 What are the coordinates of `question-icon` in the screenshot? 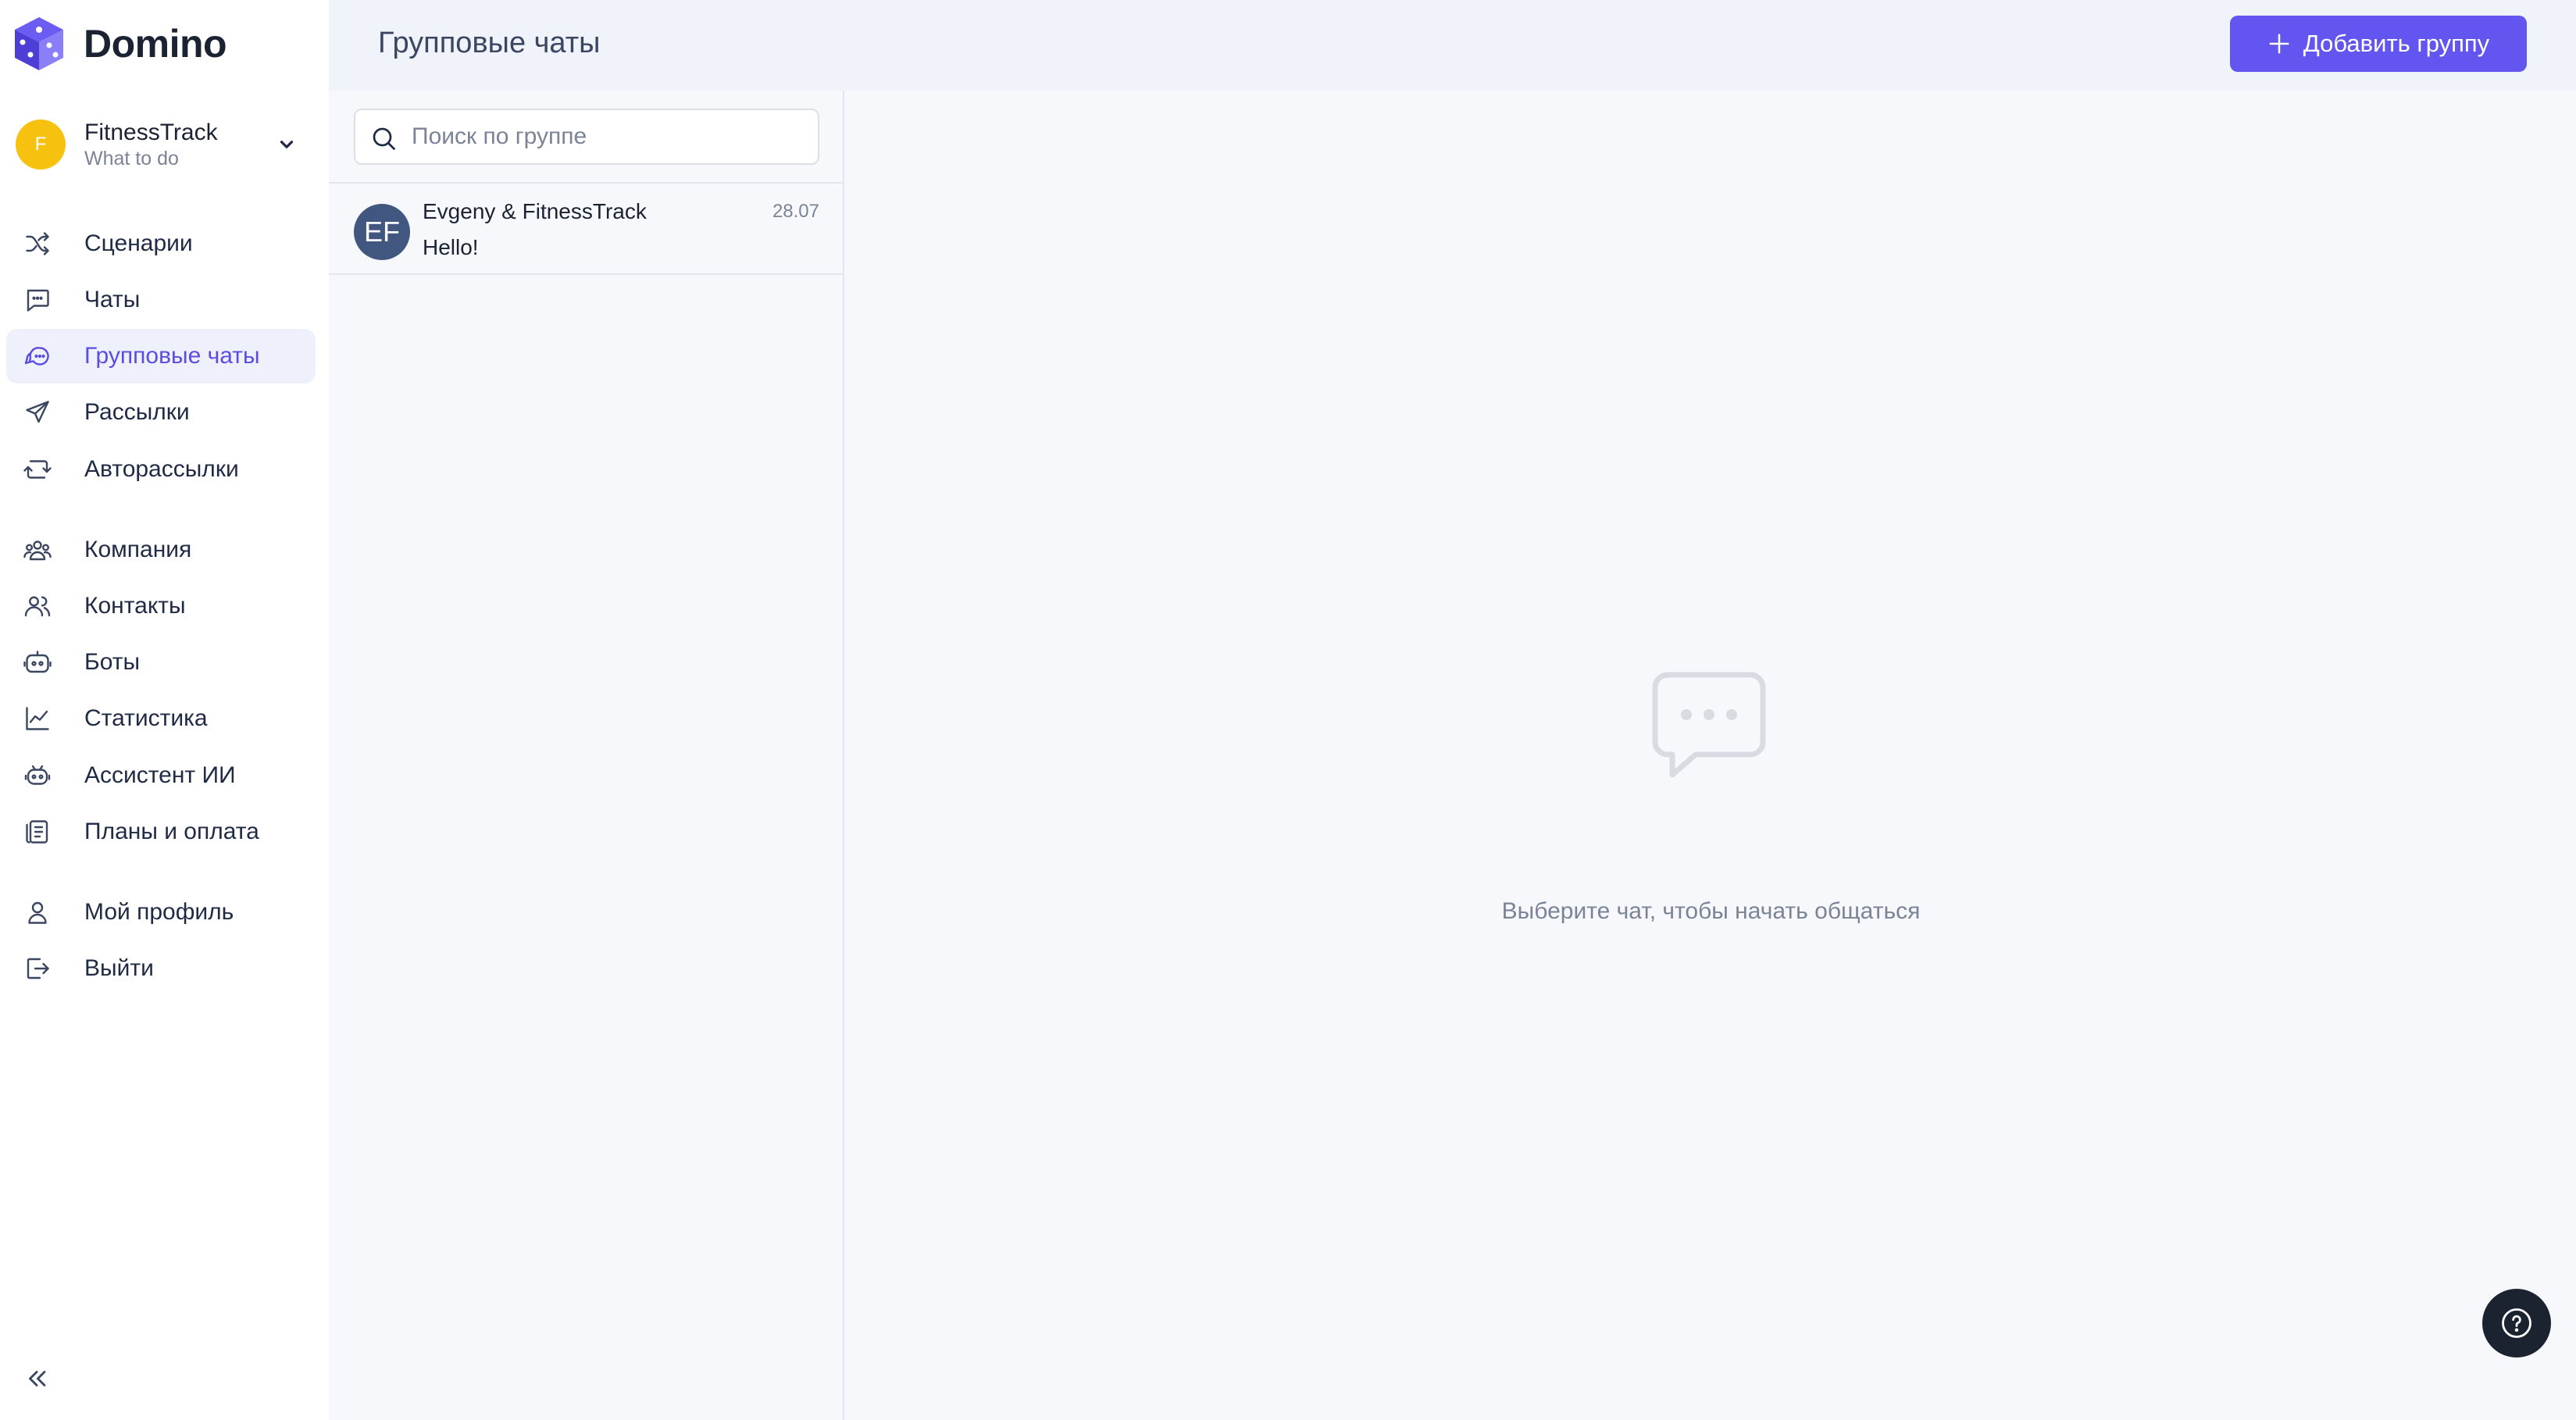 It's located at (2516, 1323).